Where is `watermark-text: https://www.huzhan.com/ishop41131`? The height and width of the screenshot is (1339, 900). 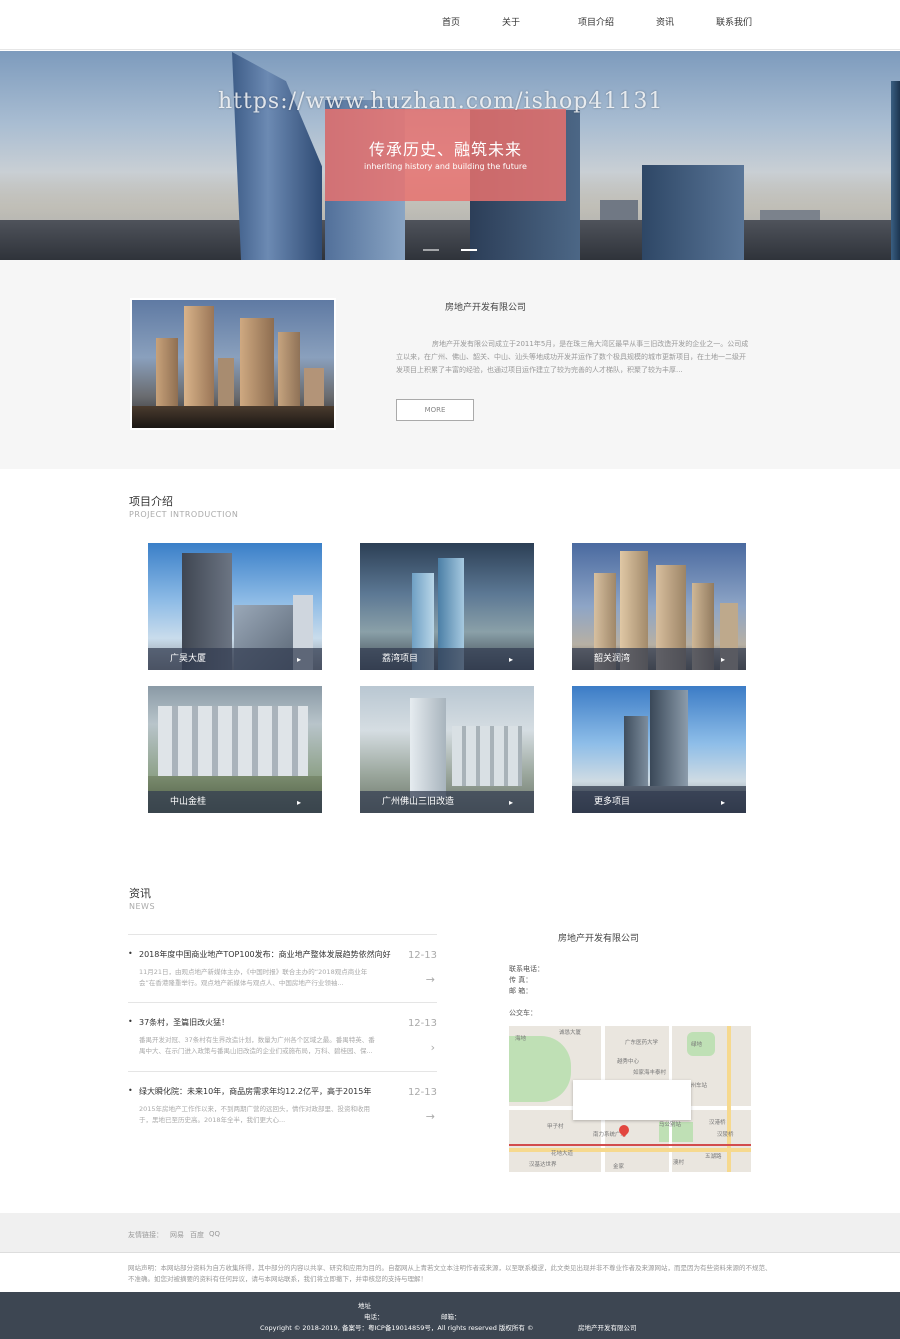 watermark-text: https://www.huzhan.com/ishop41131 is located at coordinates (441, 101).